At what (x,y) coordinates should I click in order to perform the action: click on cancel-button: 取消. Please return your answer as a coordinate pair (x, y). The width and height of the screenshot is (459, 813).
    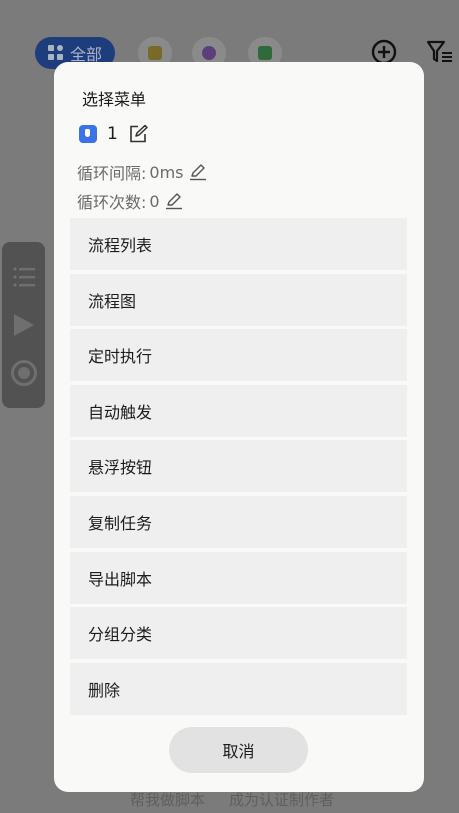
    Looking at the image, I should click on (238, 750).